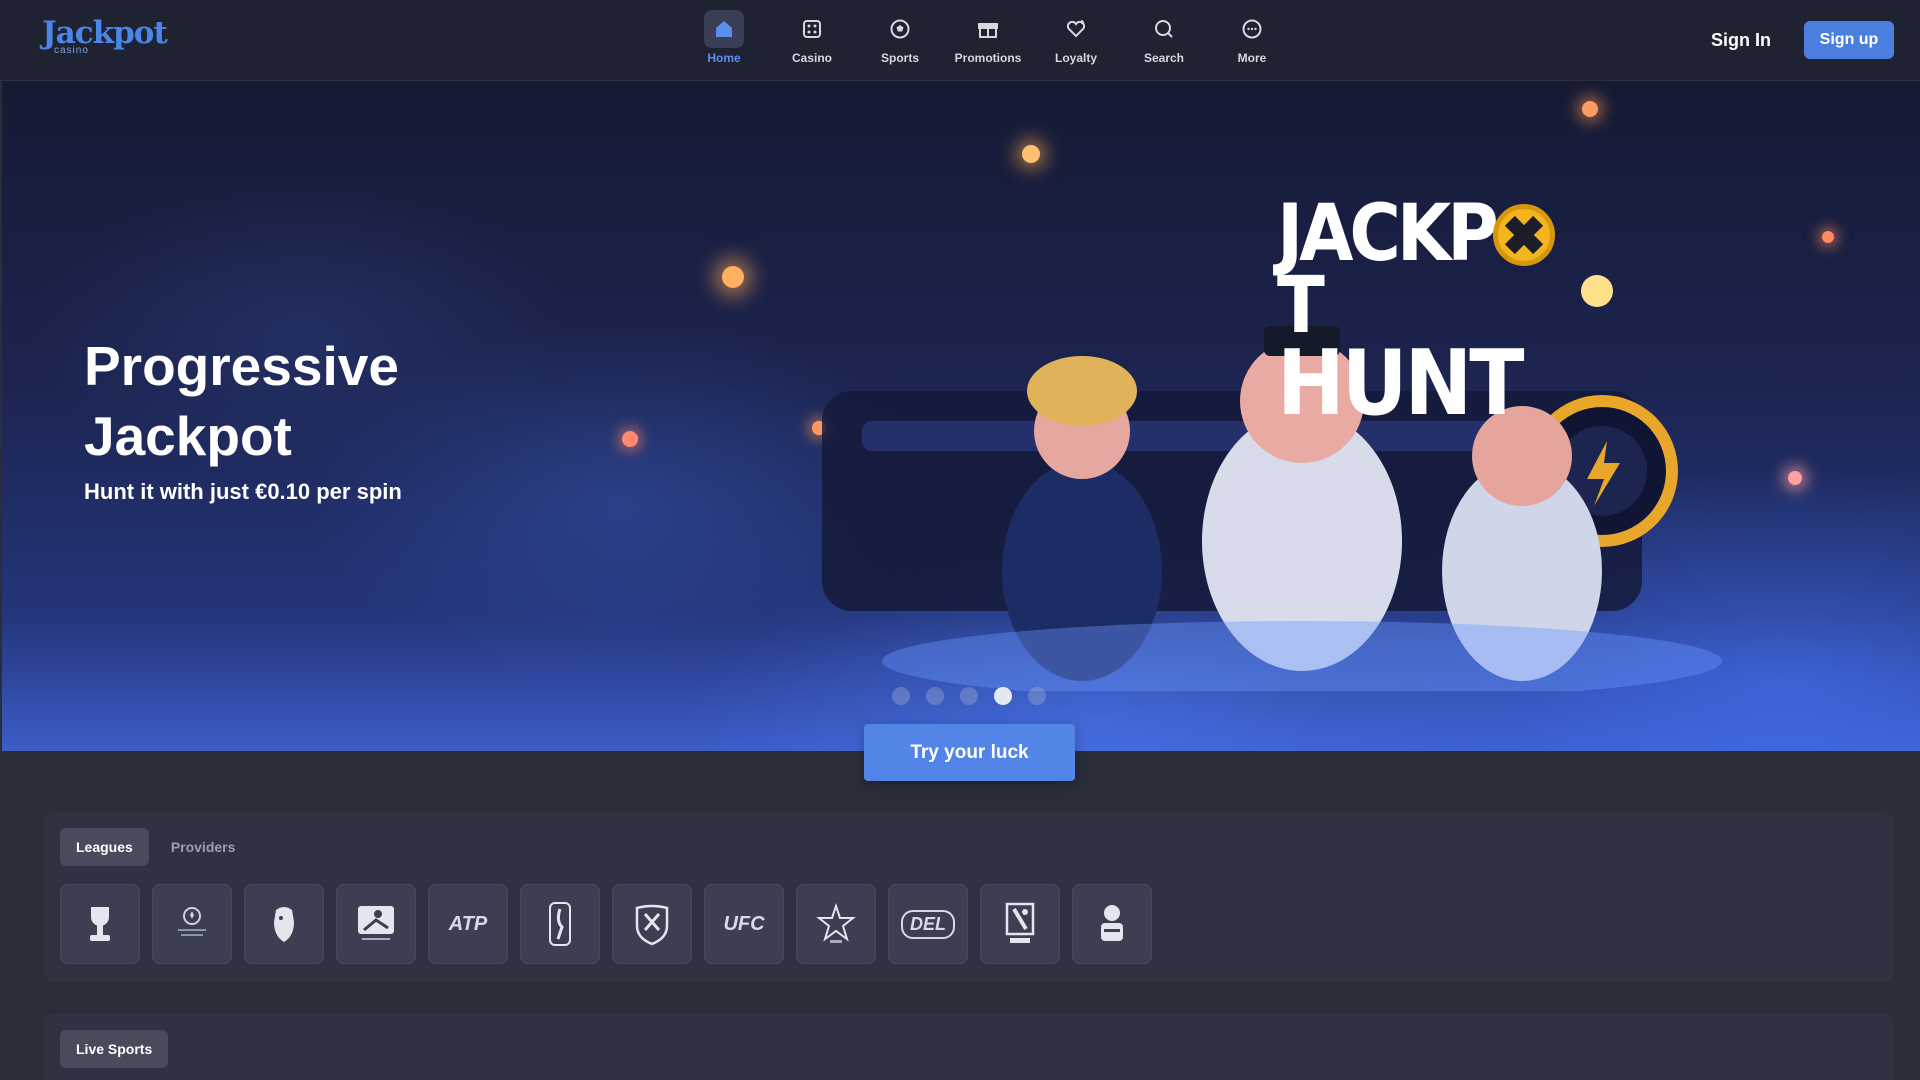 This screenshot has height=1080, width=1920. I want to click on carousel-dots, so click(969, 696).